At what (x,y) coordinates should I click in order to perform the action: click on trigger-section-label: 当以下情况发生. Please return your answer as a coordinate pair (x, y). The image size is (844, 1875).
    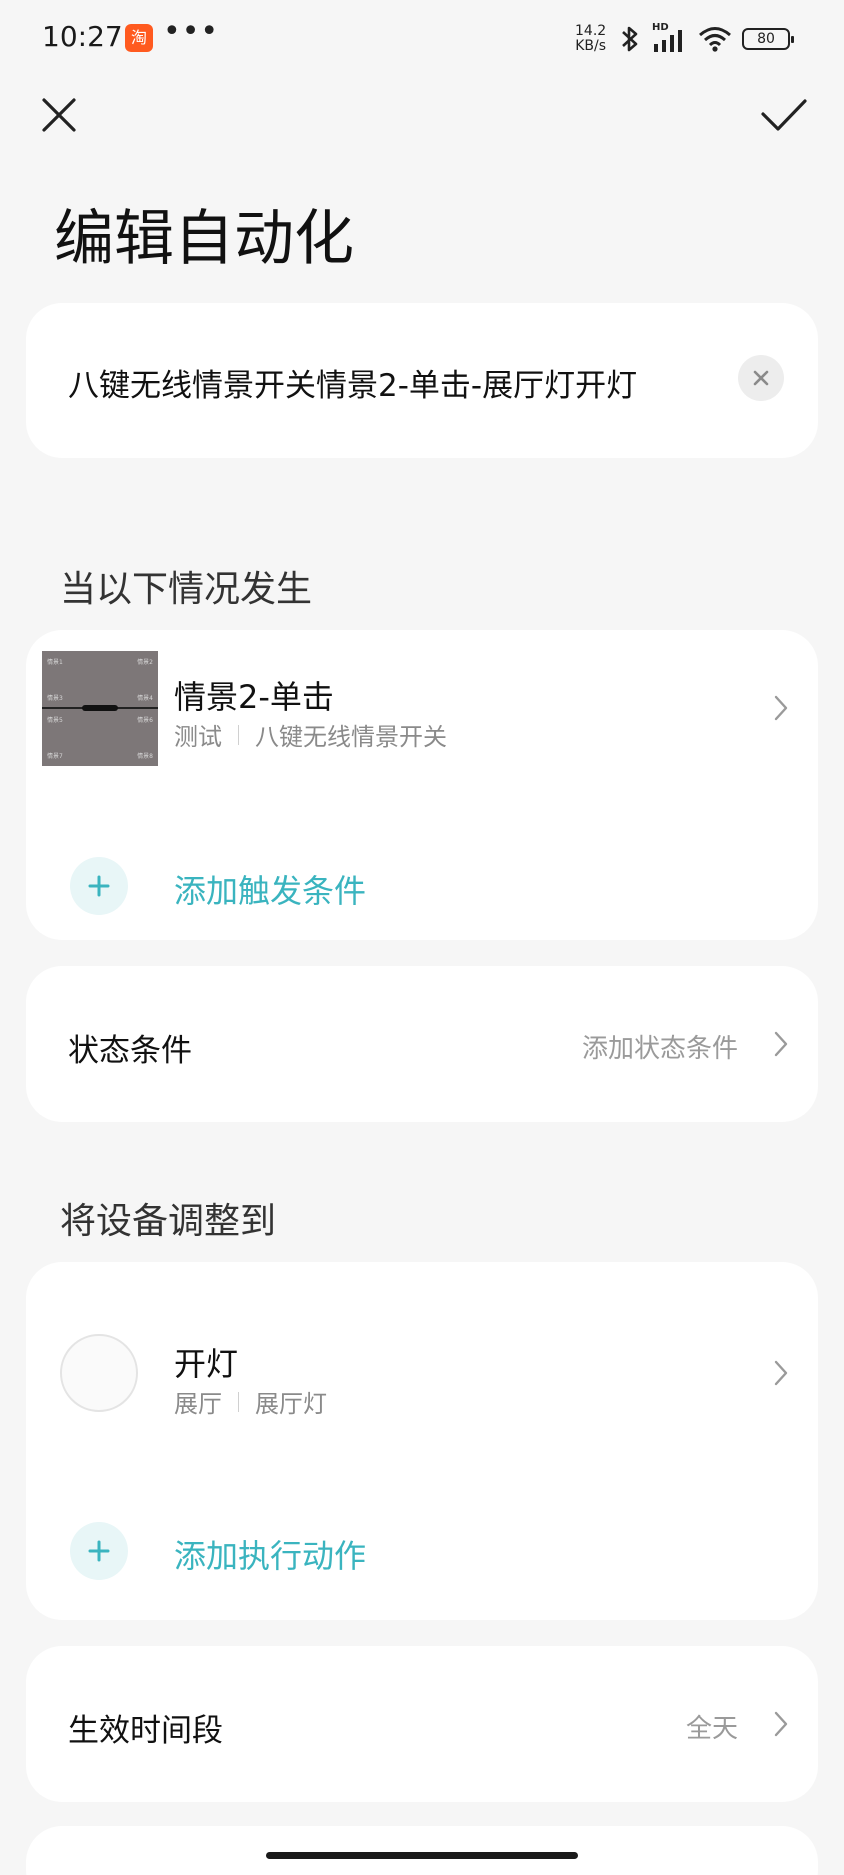
    Looking at the image, I should click on (186, 589).